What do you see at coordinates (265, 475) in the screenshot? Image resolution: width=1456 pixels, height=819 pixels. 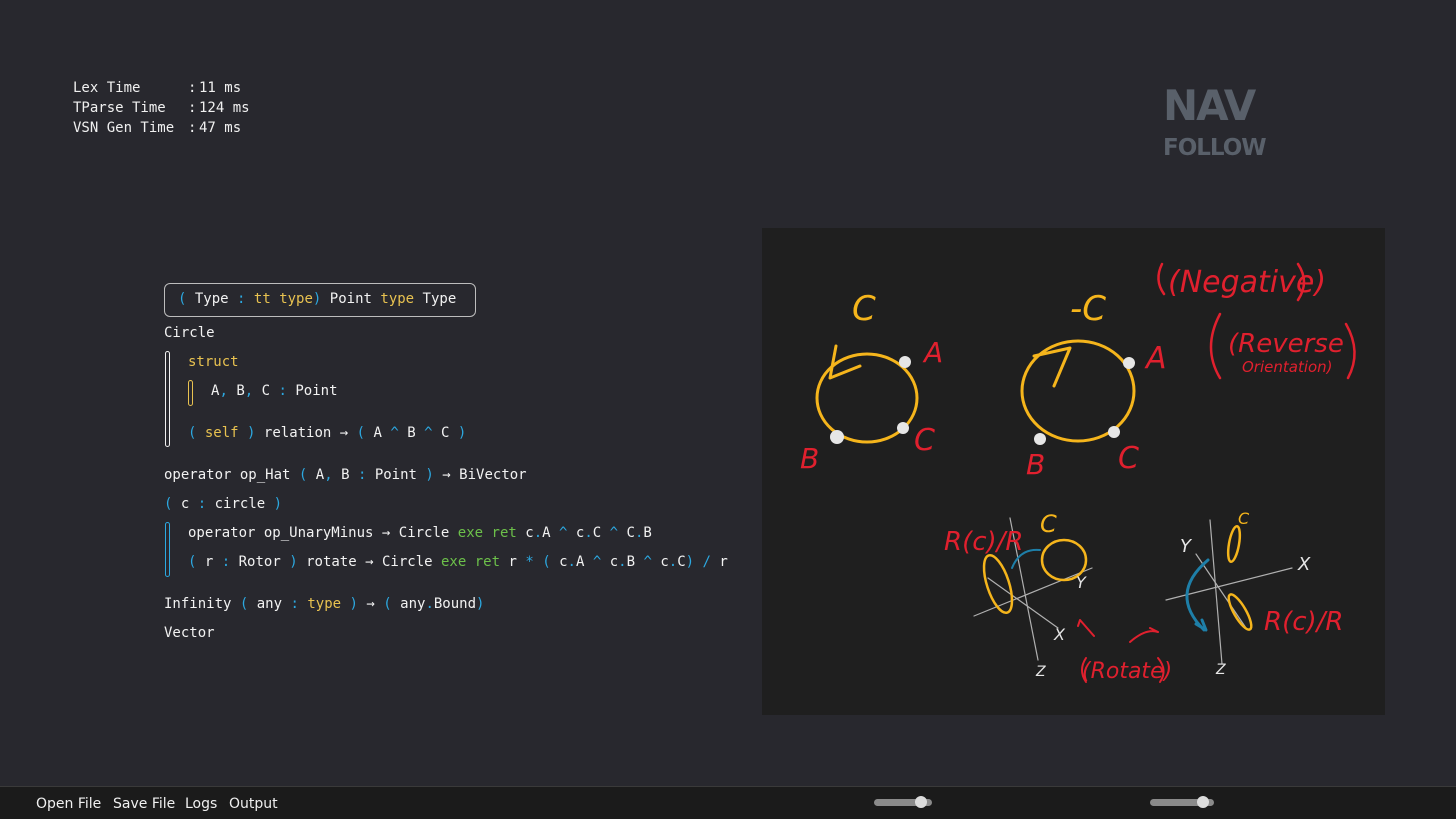 I see `identifier: op_Hat` at bounding box center [265, 475].